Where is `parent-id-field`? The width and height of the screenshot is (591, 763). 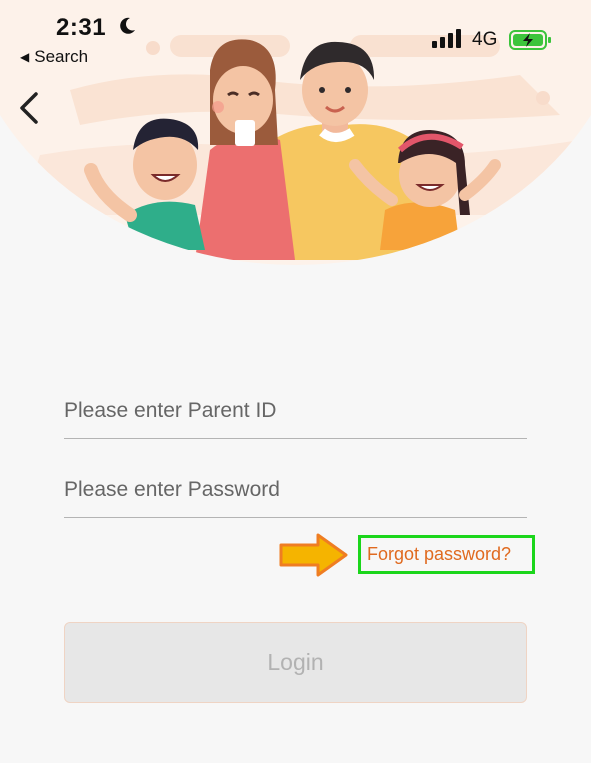
parent-id-field is located at coordinates (295, 411).